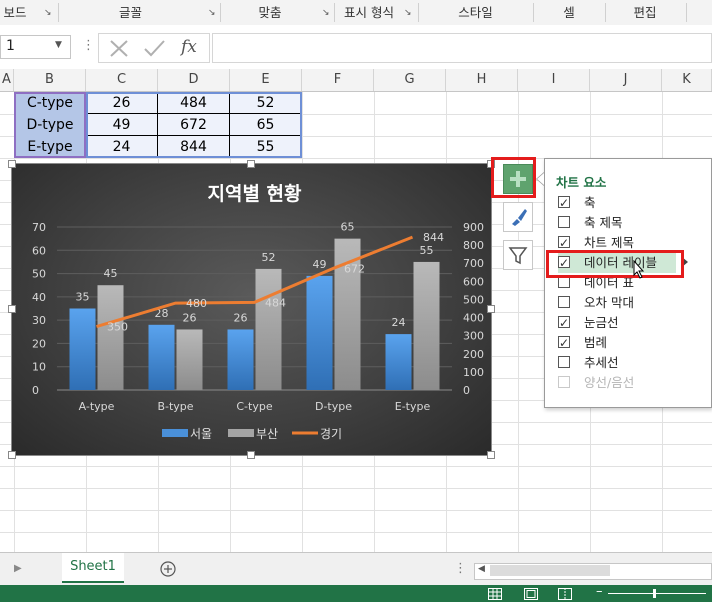 Image resolution: width=712 pixels, height=602 pixels. I want to click on add-sheet-icon, so click(168, 569).